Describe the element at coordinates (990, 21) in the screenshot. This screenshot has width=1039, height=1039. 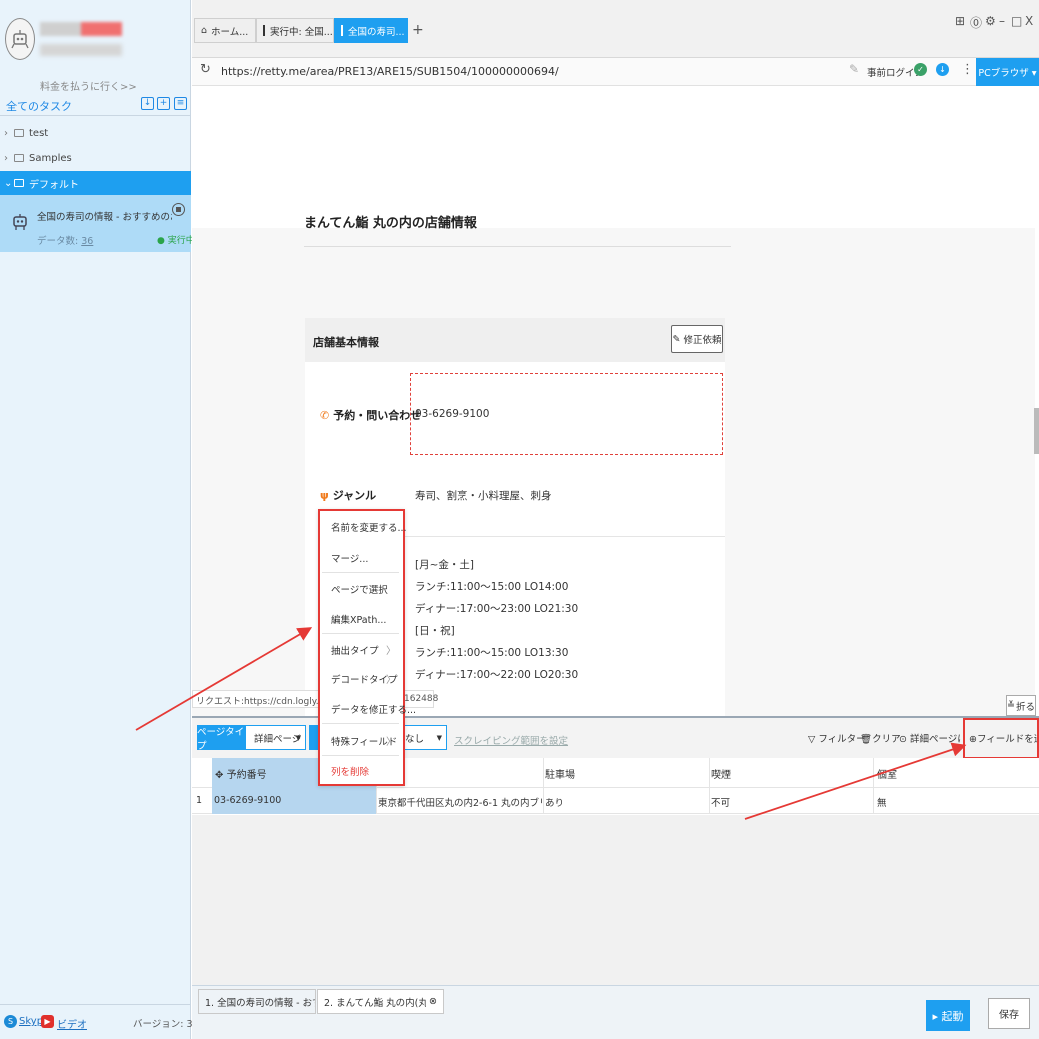
I see `settings-icon: ⚙` at that location.